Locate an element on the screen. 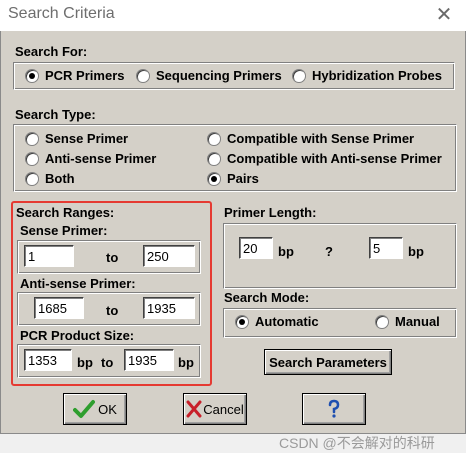 Image resolution: width=466 pixels, height=453 pixels. radio-label: Manual is located at coordinates (417, 321).